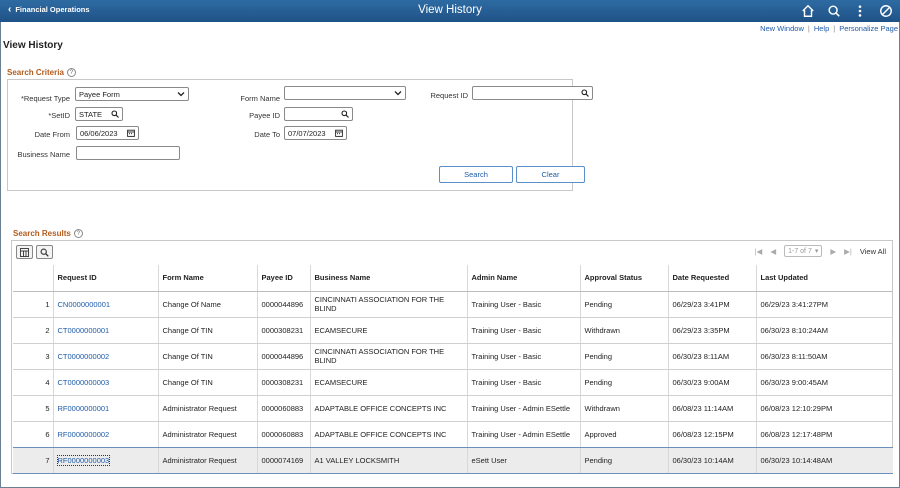 Image resolution: width=900 pixels, height=488 pixels. I want to click on row-number: 1, so click(33, 304).